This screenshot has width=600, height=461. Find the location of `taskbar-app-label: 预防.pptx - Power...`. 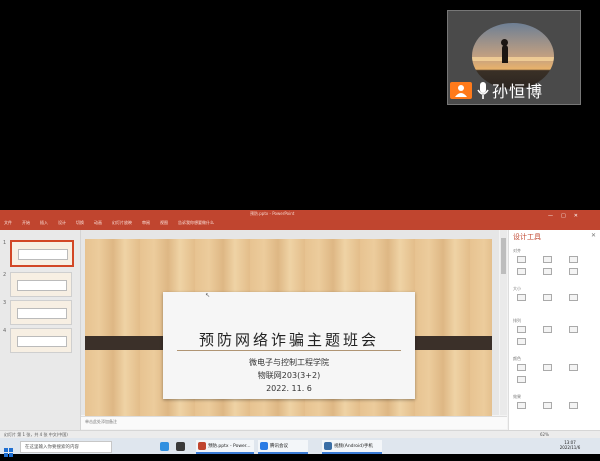

taskbar-app-label: 预防.pptx - Power... is located at coordinates (229, 446).